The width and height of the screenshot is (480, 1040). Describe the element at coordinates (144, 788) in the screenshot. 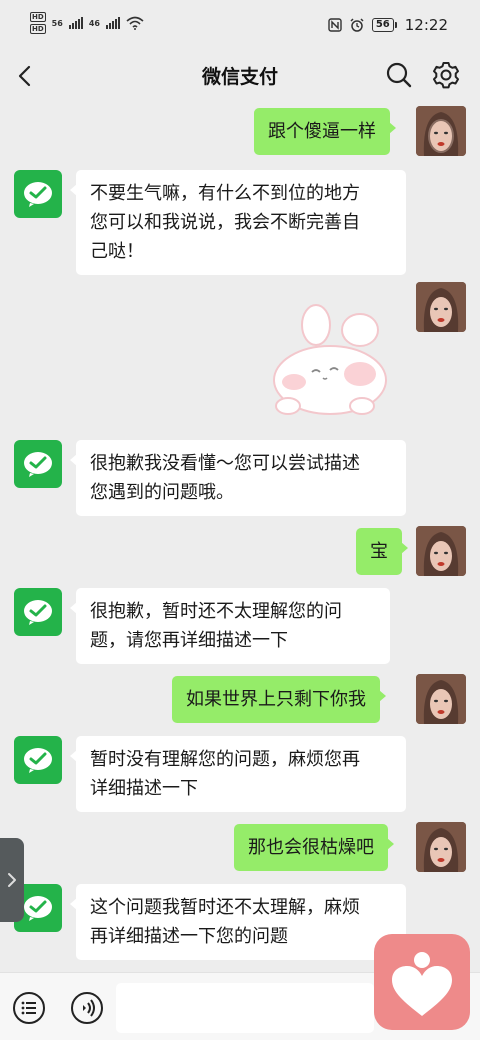

I see `message-line: 详细描述一下` at that location.